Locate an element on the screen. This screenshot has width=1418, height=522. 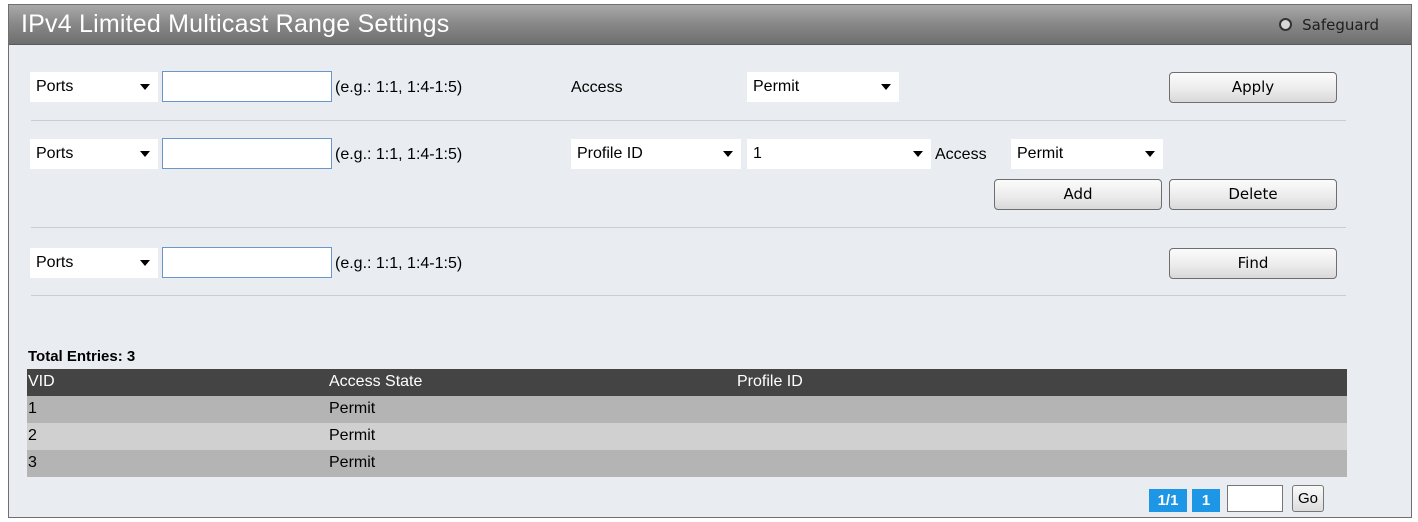
row2-type-select: Ports is located at coordinates (94, 154).